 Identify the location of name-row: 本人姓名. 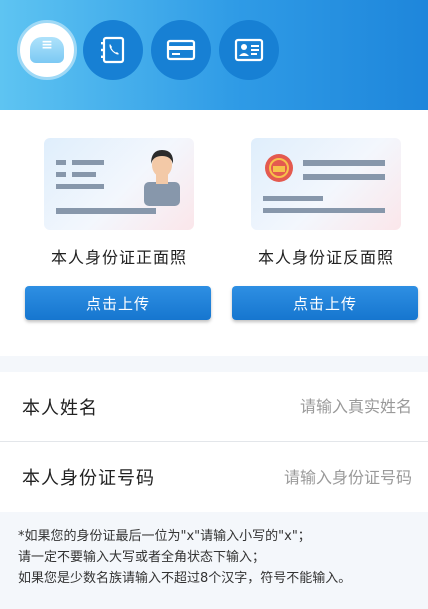
(214, 407).